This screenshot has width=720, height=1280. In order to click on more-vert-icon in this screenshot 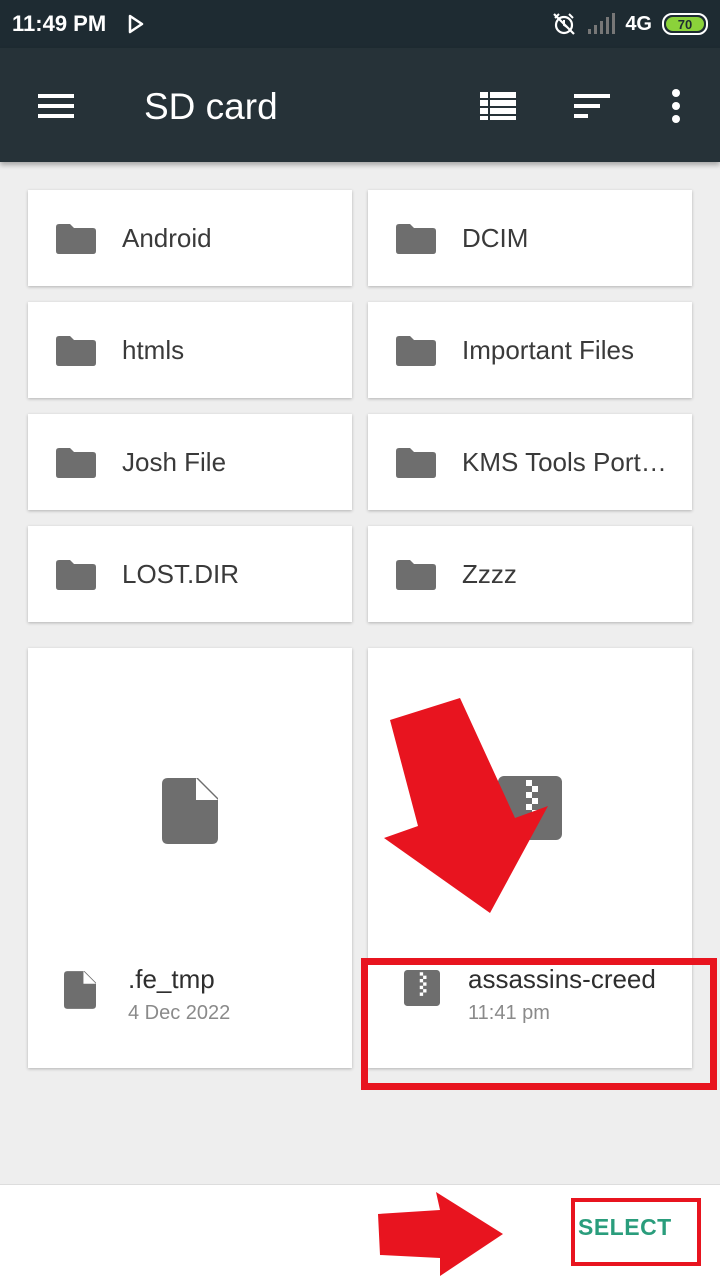, I will do `click(676, 106)`.